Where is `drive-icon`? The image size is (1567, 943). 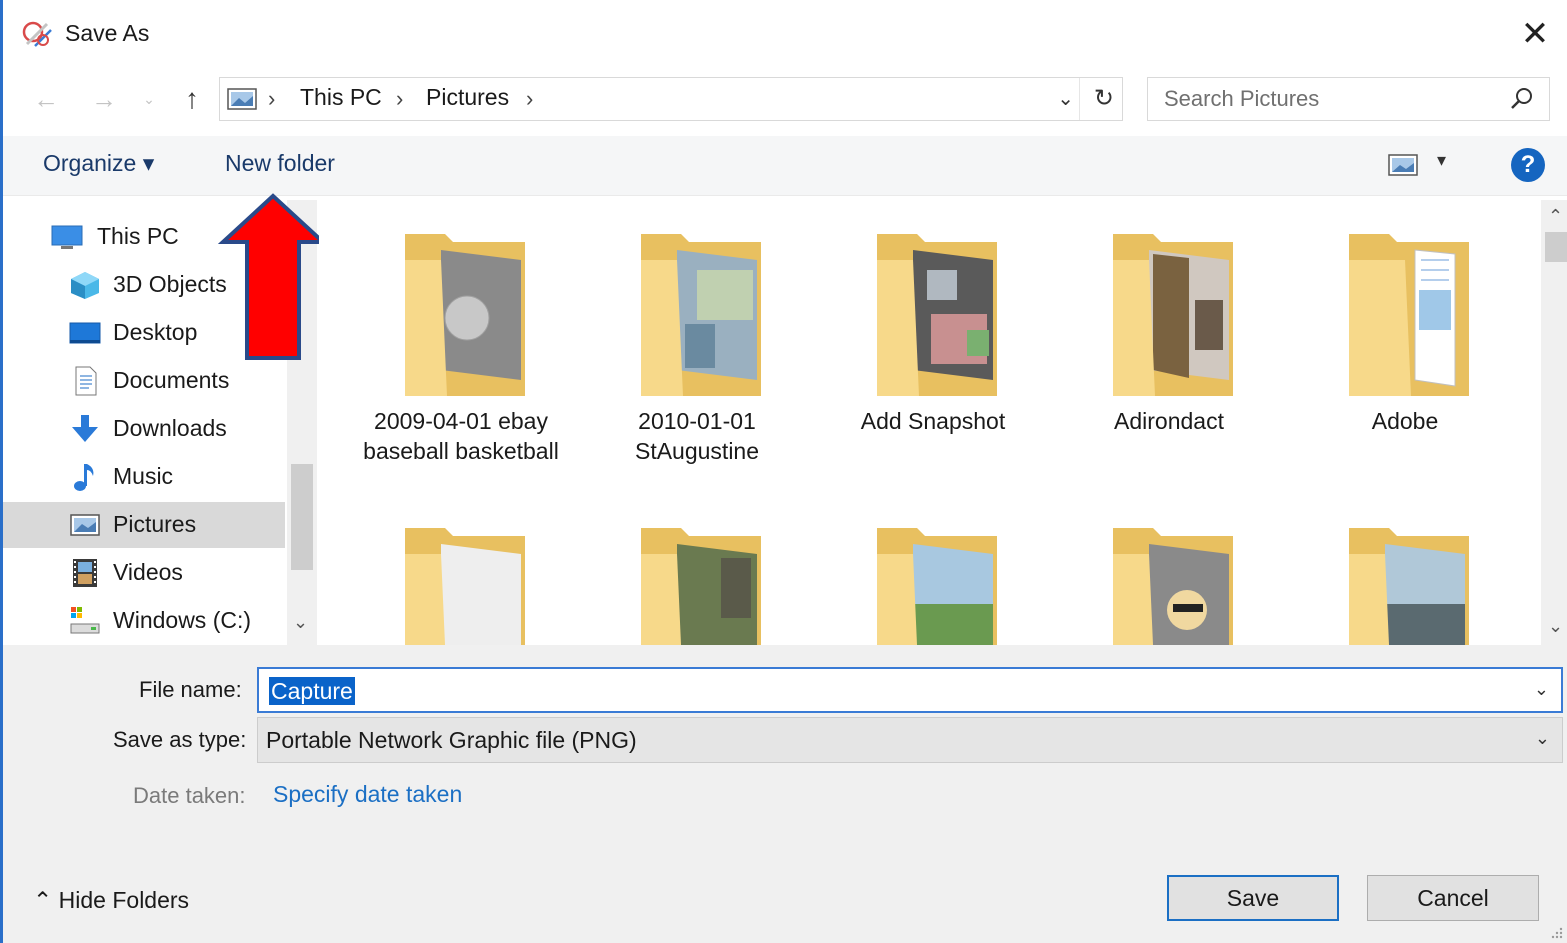 drive-icon is located at coordinates (85, 620).